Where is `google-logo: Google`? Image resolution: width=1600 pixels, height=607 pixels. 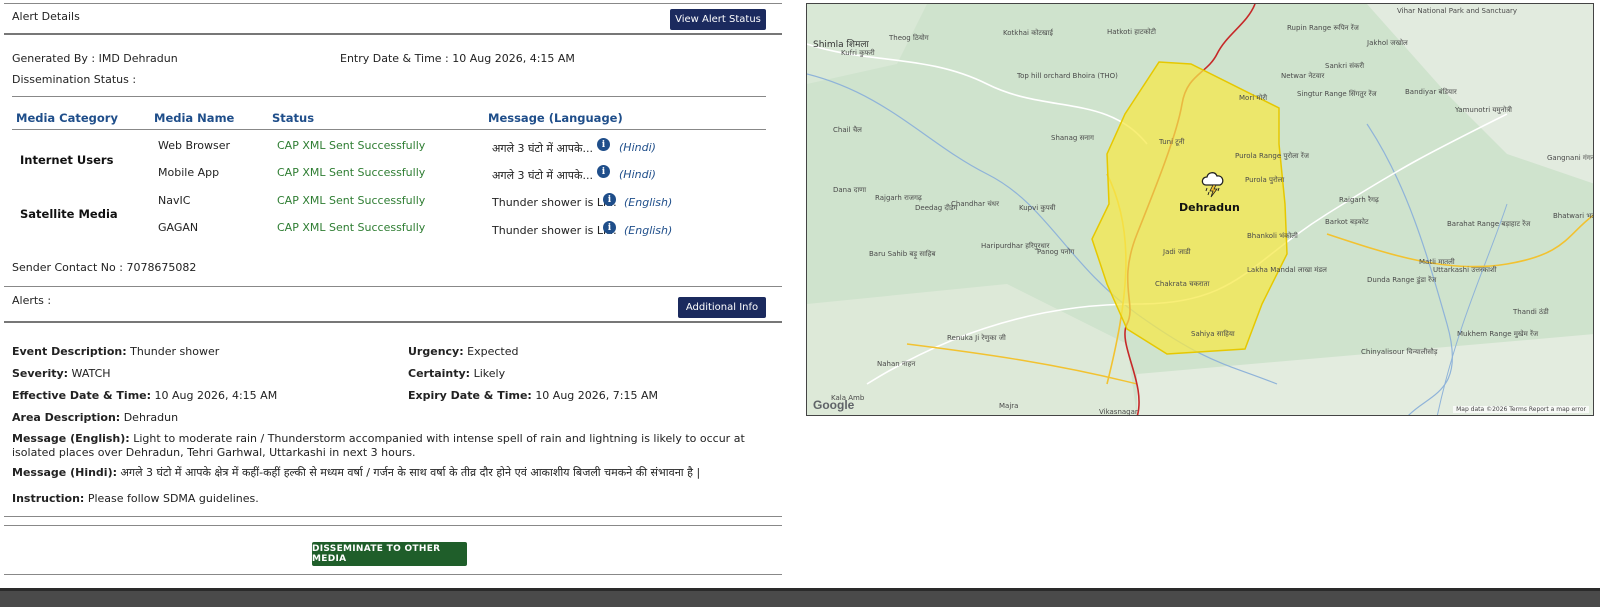 google-logo: Google is located at coordinates (834, 405).